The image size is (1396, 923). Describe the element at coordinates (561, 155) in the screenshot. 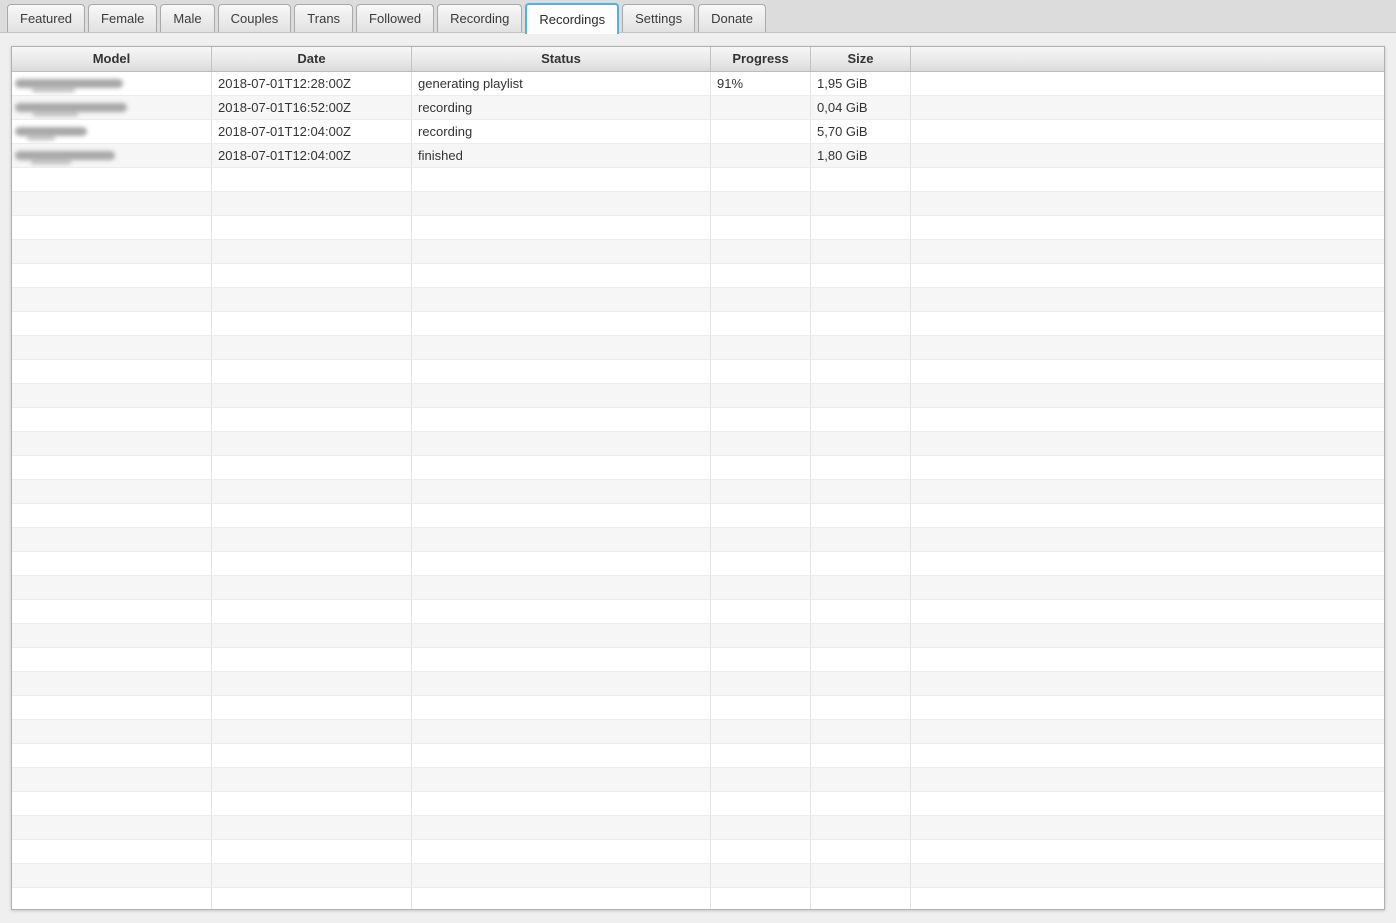

I see `cell-status: finished` at that location.